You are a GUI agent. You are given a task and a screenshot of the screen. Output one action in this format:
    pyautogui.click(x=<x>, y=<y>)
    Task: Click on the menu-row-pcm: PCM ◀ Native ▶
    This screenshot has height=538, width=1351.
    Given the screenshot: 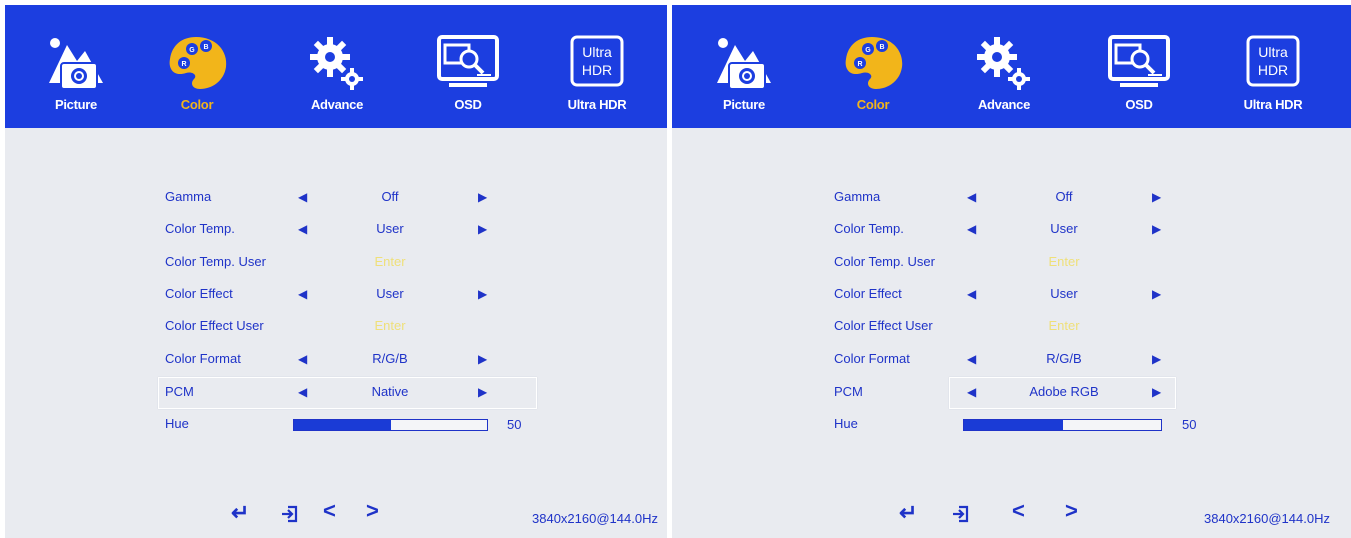 What is the action you would take?
    pyautogui.click(x=345, y=392)
    